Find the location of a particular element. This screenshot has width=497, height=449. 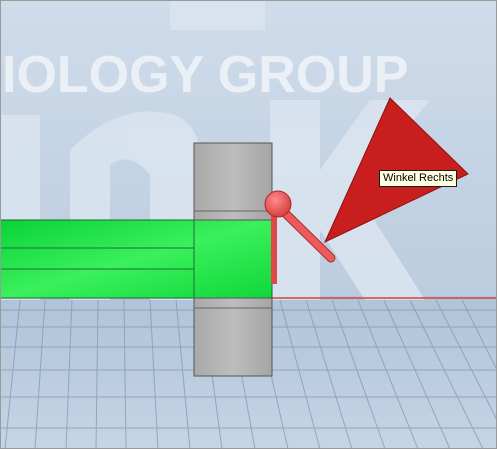

tooltip: Winkel Rechts is located at coordinates (418, 178).